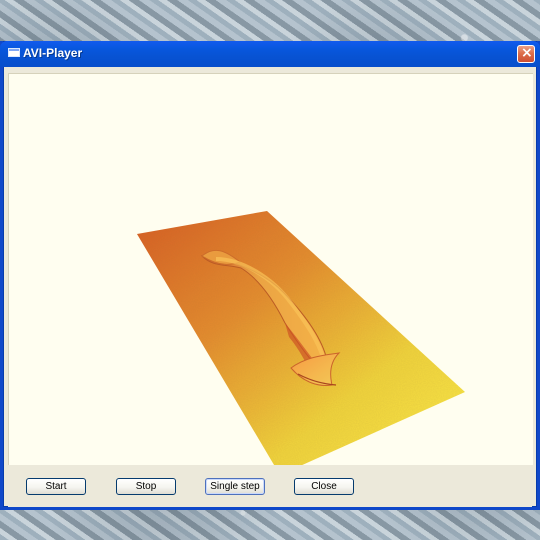 The image size is (540, 540). I want to click on title-bar: AVI-Player ×, so click(270, 54).